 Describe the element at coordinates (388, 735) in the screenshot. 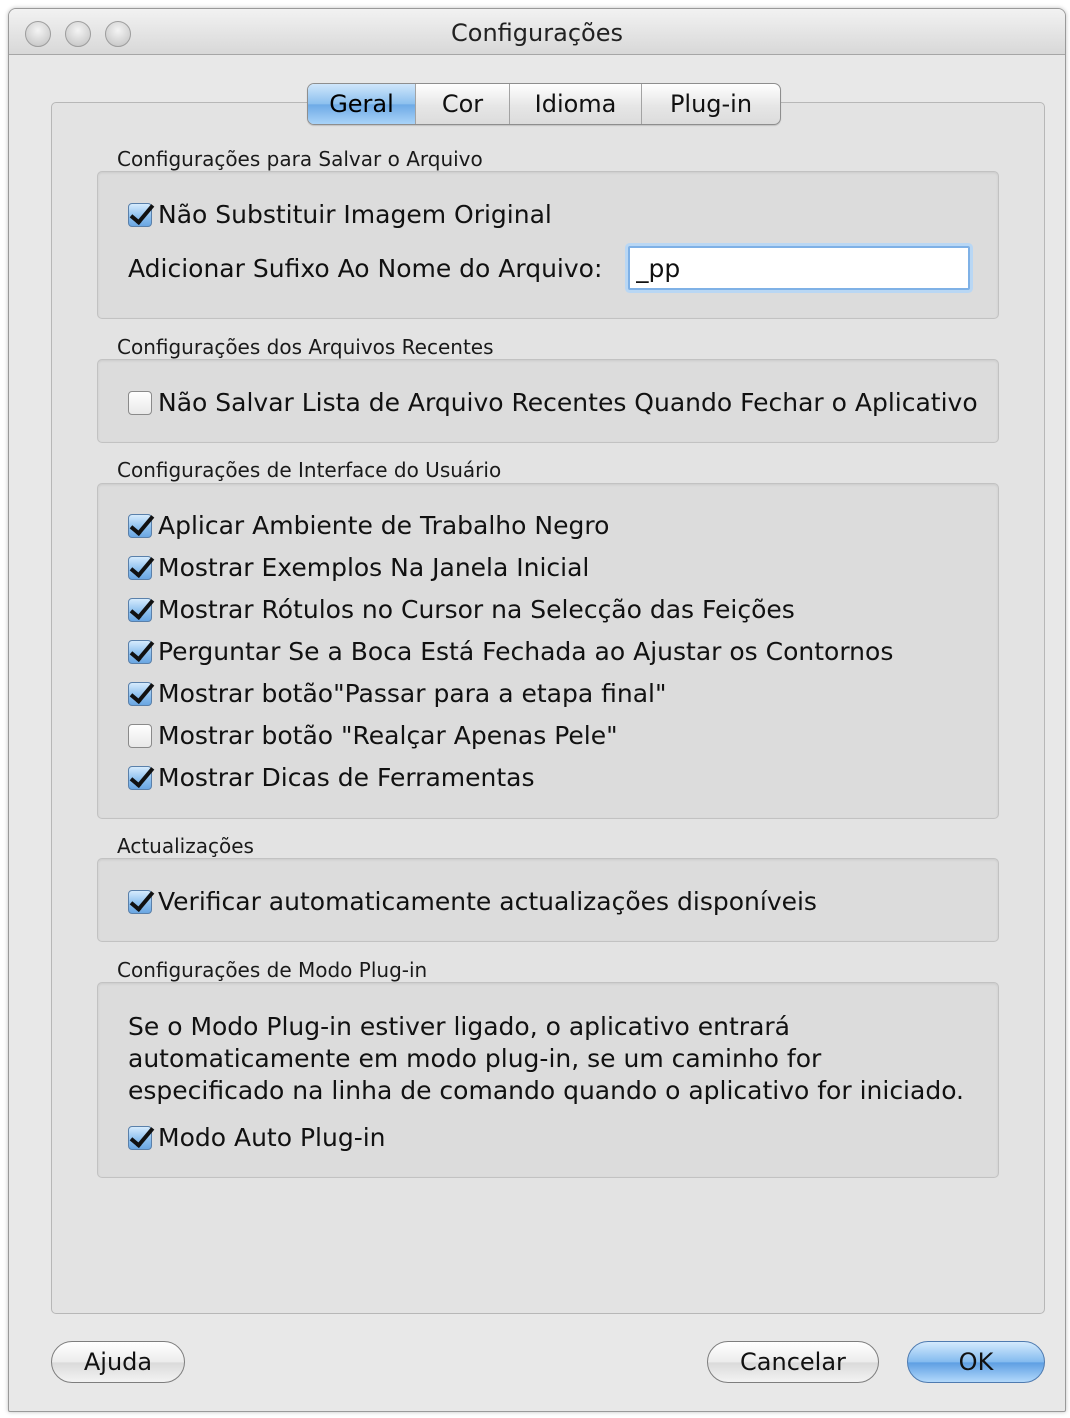

I see `ui-option-label: Mostrar botão "Realçar Apenas Pele"` at that location.